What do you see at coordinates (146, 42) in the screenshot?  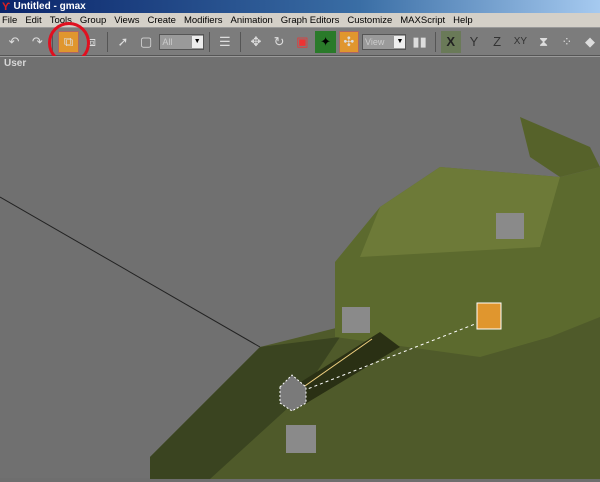 I see `region-select-icon: ▢` at bounding box center [146, 42].